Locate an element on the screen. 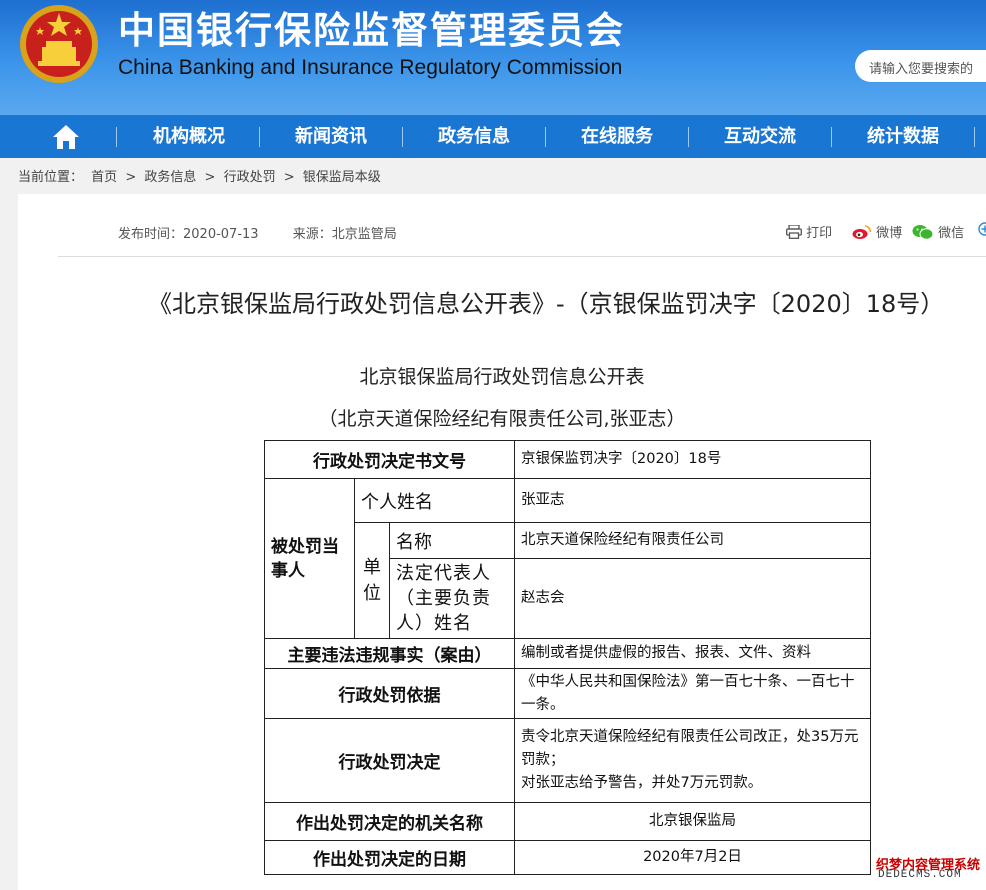 Image resolution: width=986 pixels, height=890 pixels. print-button: 打印 is located at coordinates (809, 231).